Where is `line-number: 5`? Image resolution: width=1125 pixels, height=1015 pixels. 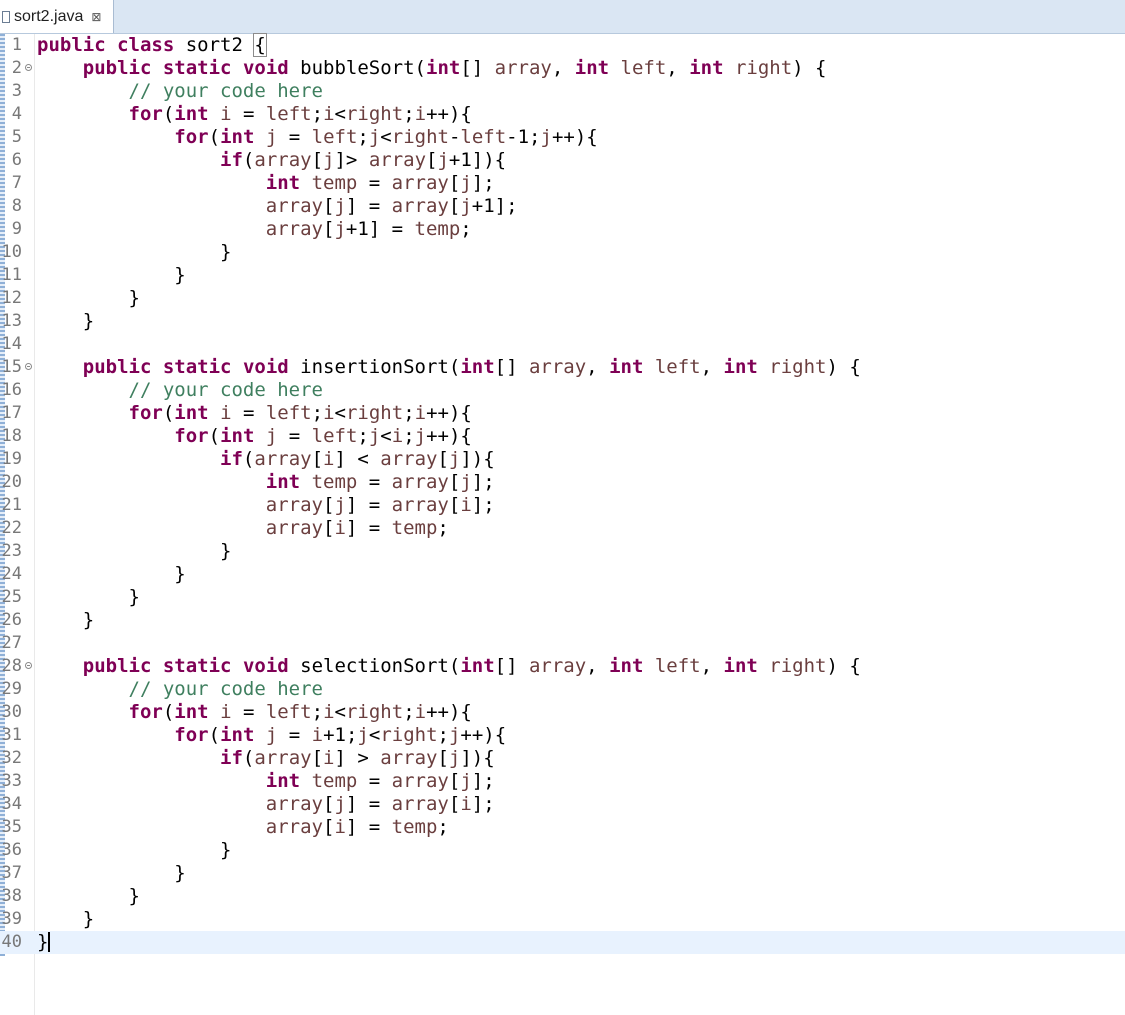 line-number: 5 is located at coordinates (16, 137).